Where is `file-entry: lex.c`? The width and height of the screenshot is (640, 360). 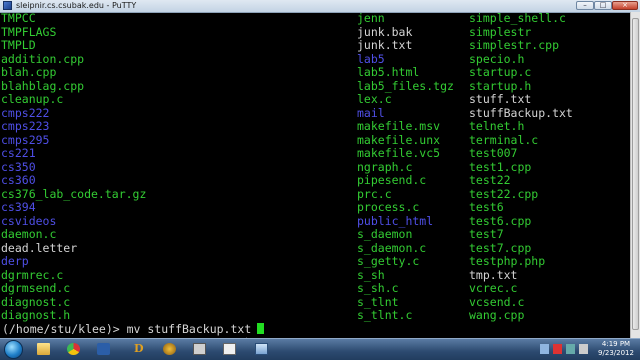
file-entry: lex.c is located at coordinates (374, 99).